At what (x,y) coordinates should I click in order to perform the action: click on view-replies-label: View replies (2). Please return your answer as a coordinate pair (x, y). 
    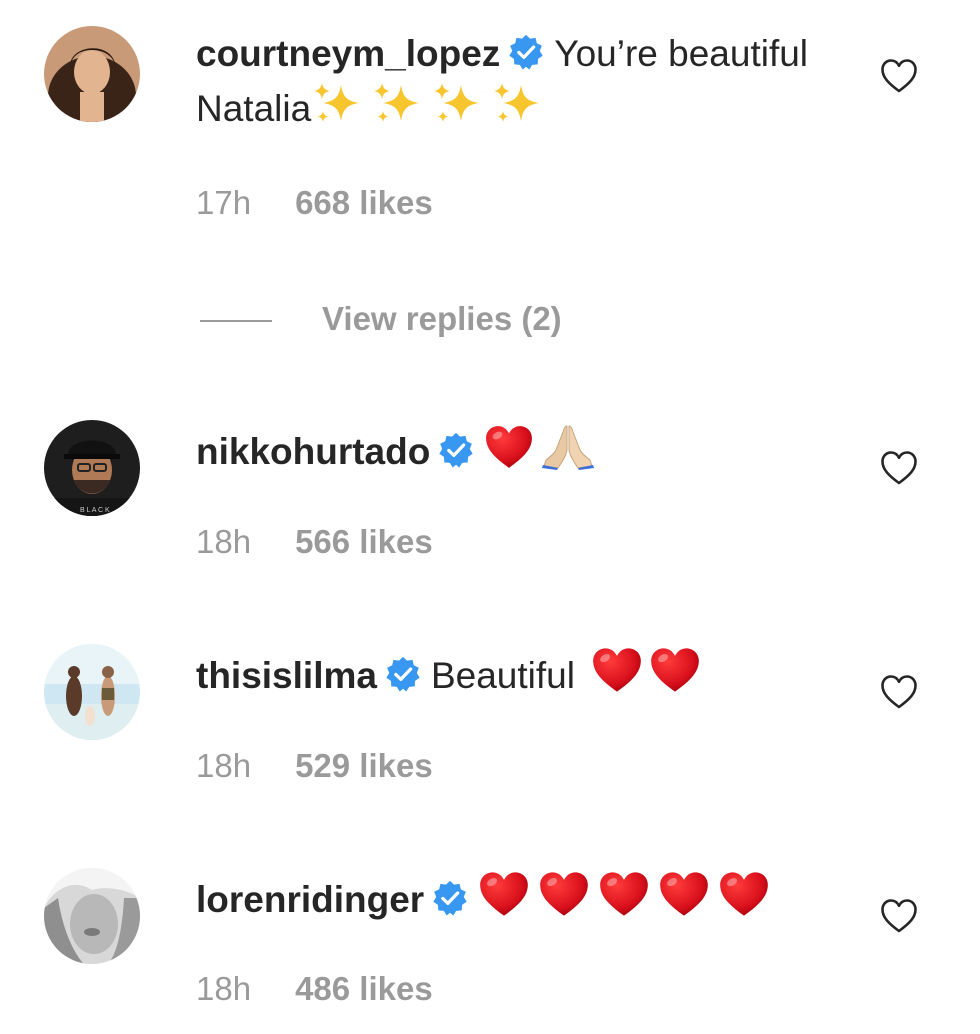
    Looking at the image, I should click on (442, 318).